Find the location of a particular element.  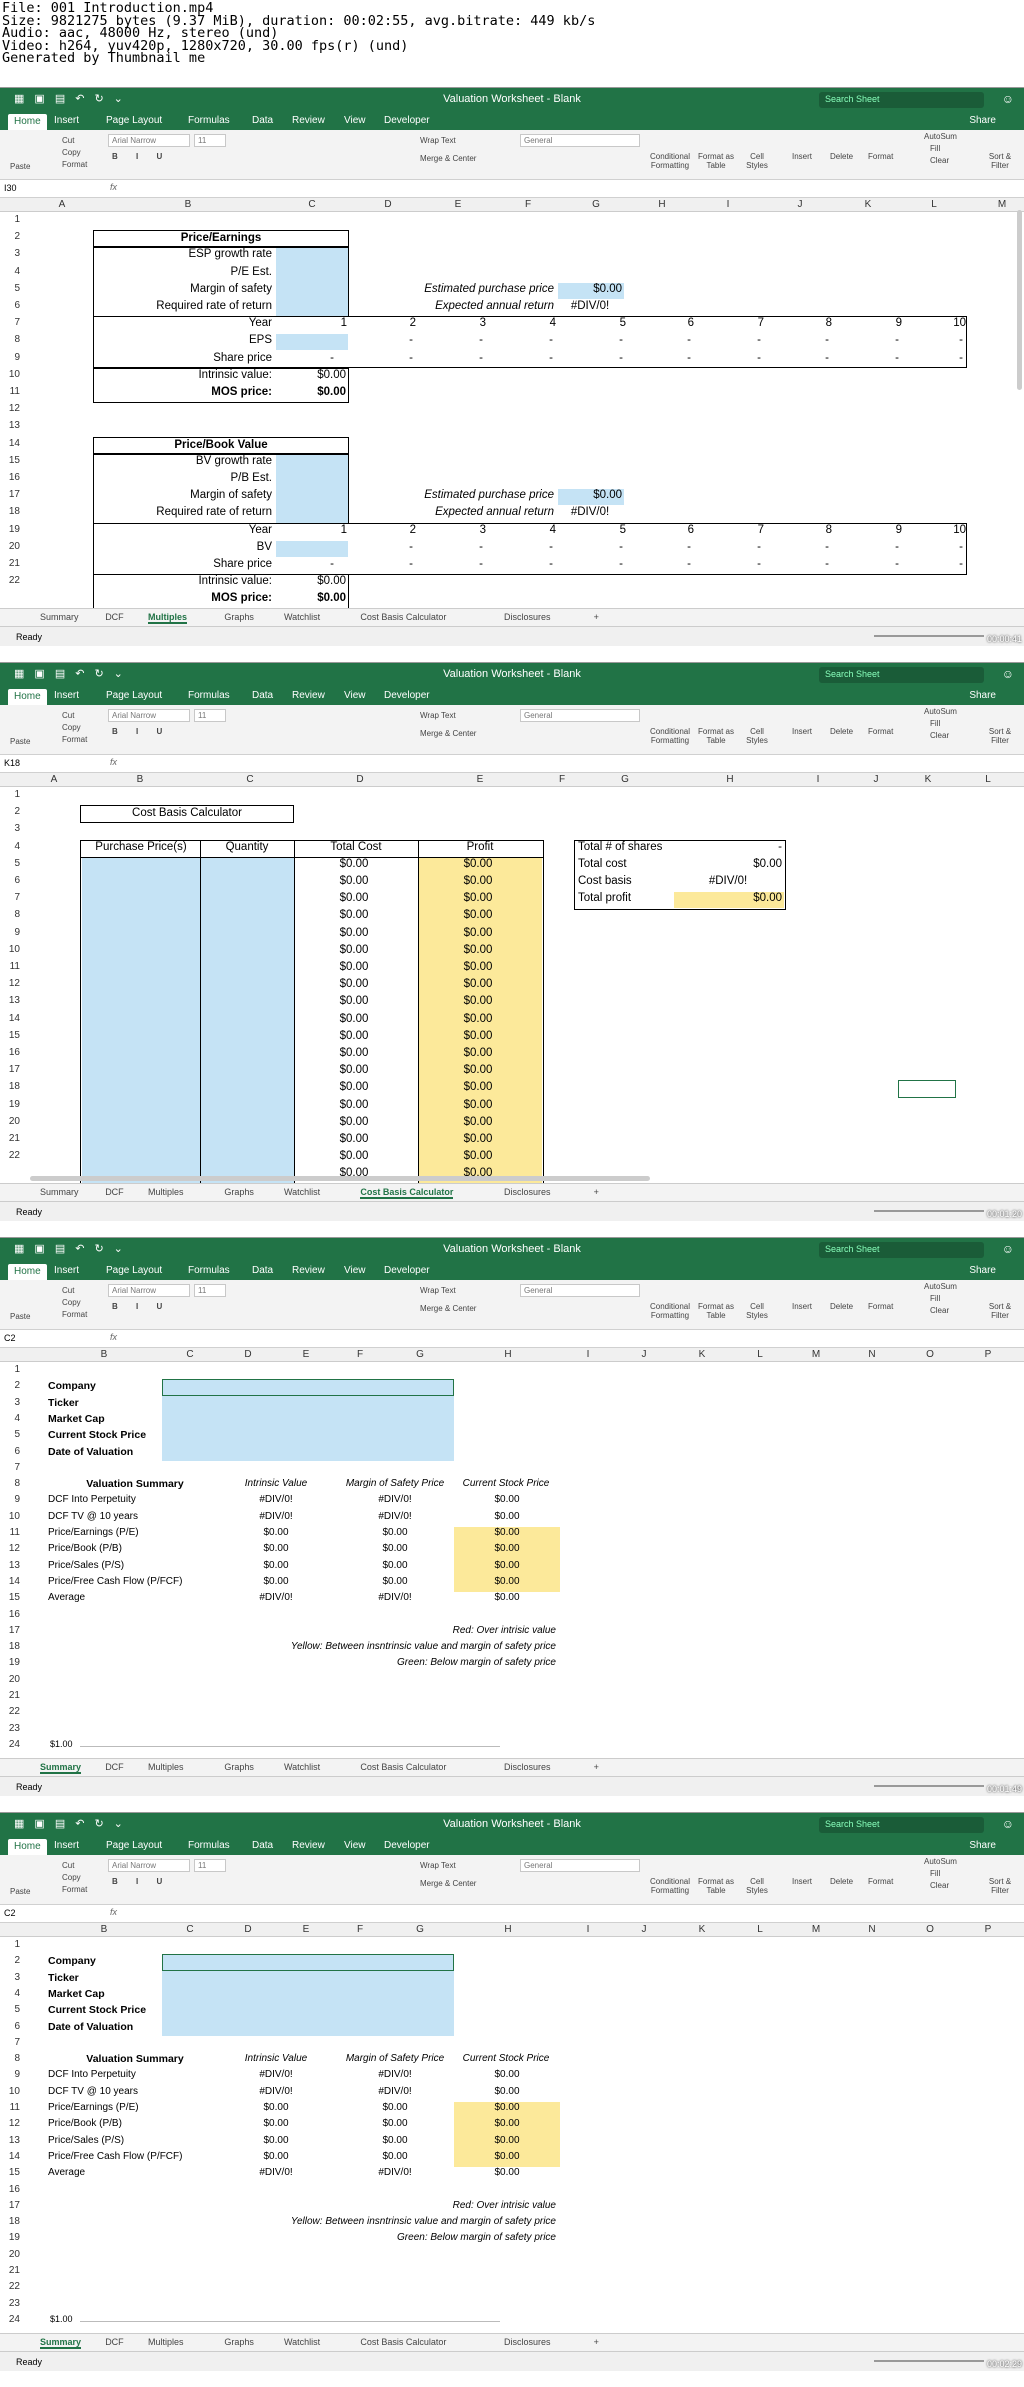

cut-button: Cut is located at coordinates (68, 1290).